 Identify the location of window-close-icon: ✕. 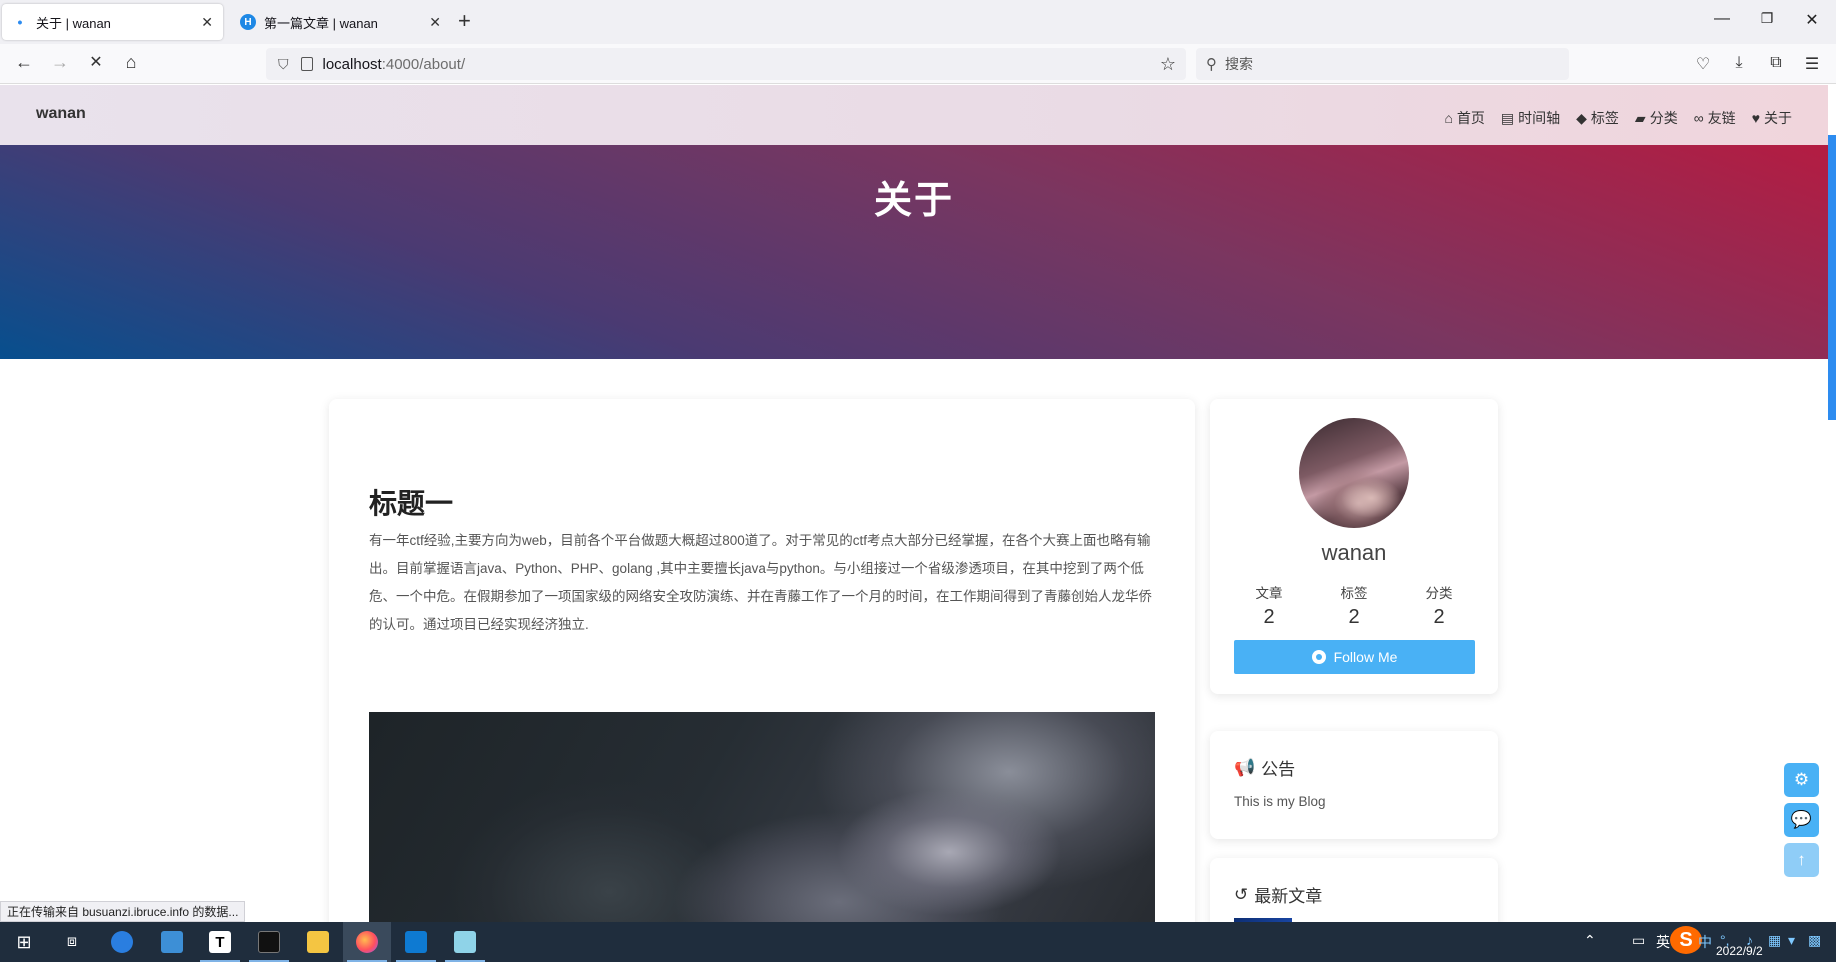
(1812, 20).